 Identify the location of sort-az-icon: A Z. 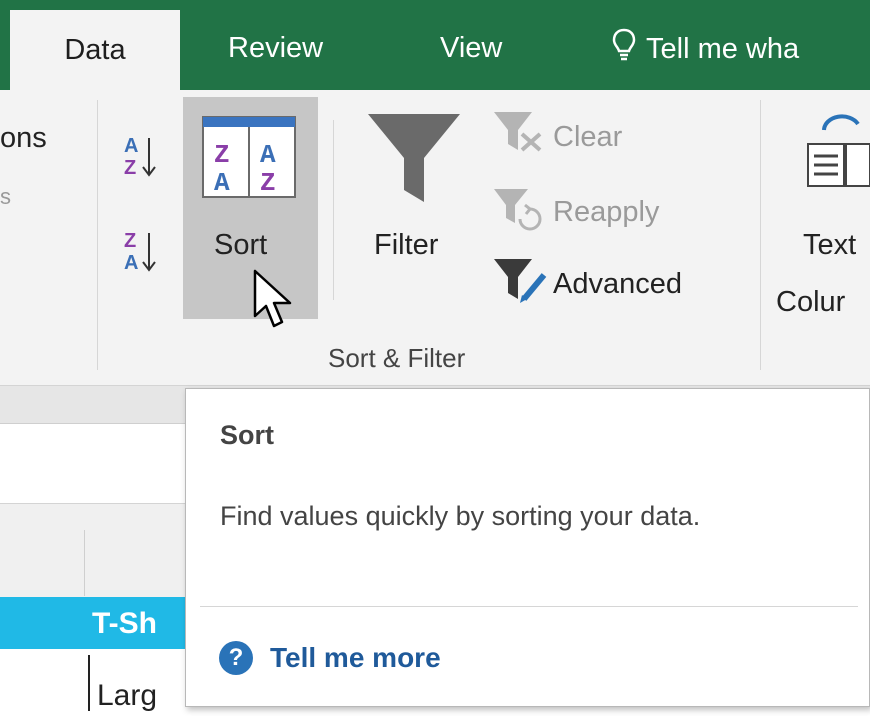
(140, 157).